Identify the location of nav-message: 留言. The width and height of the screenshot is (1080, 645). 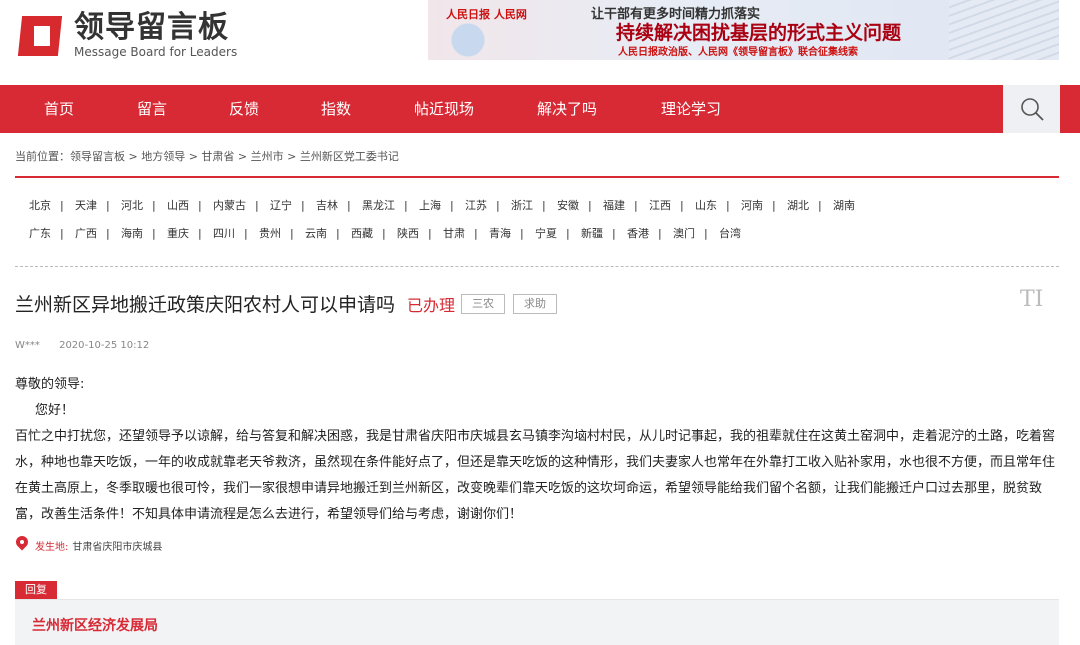
(152, 109).